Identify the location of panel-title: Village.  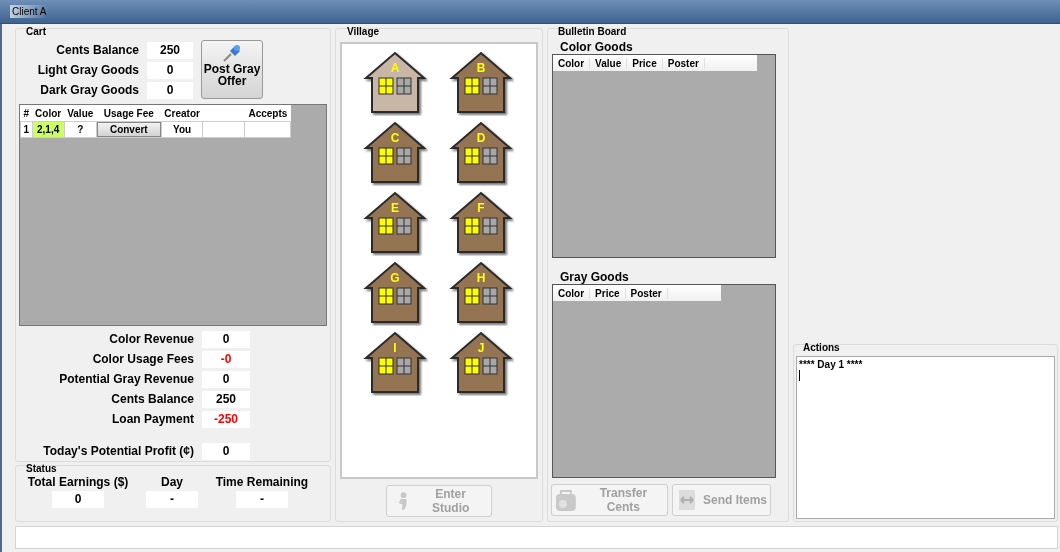
(363, 31).